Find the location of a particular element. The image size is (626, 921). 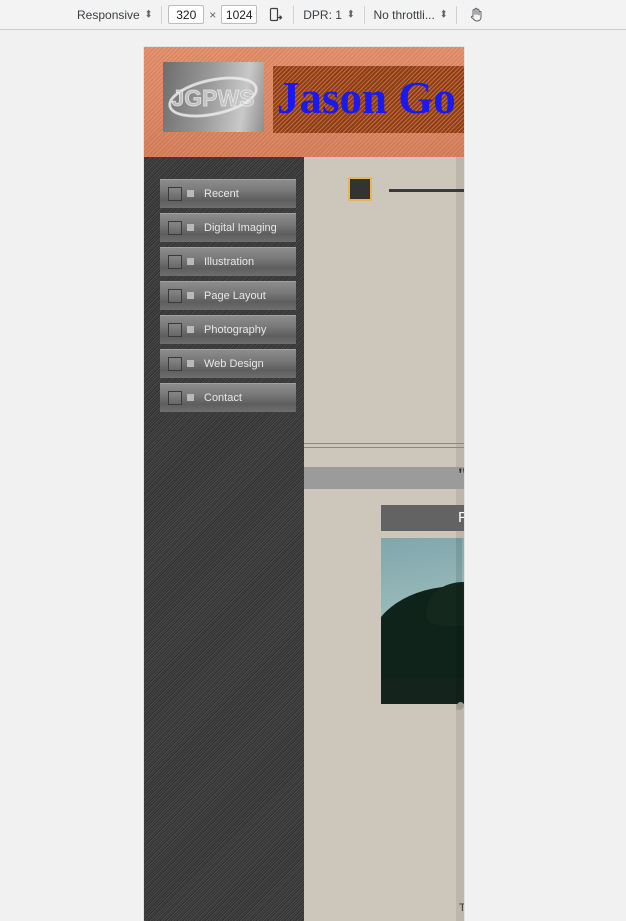

sidebar-item-digital-imaging: Digital Imaging is located at coordinates (228, 227).